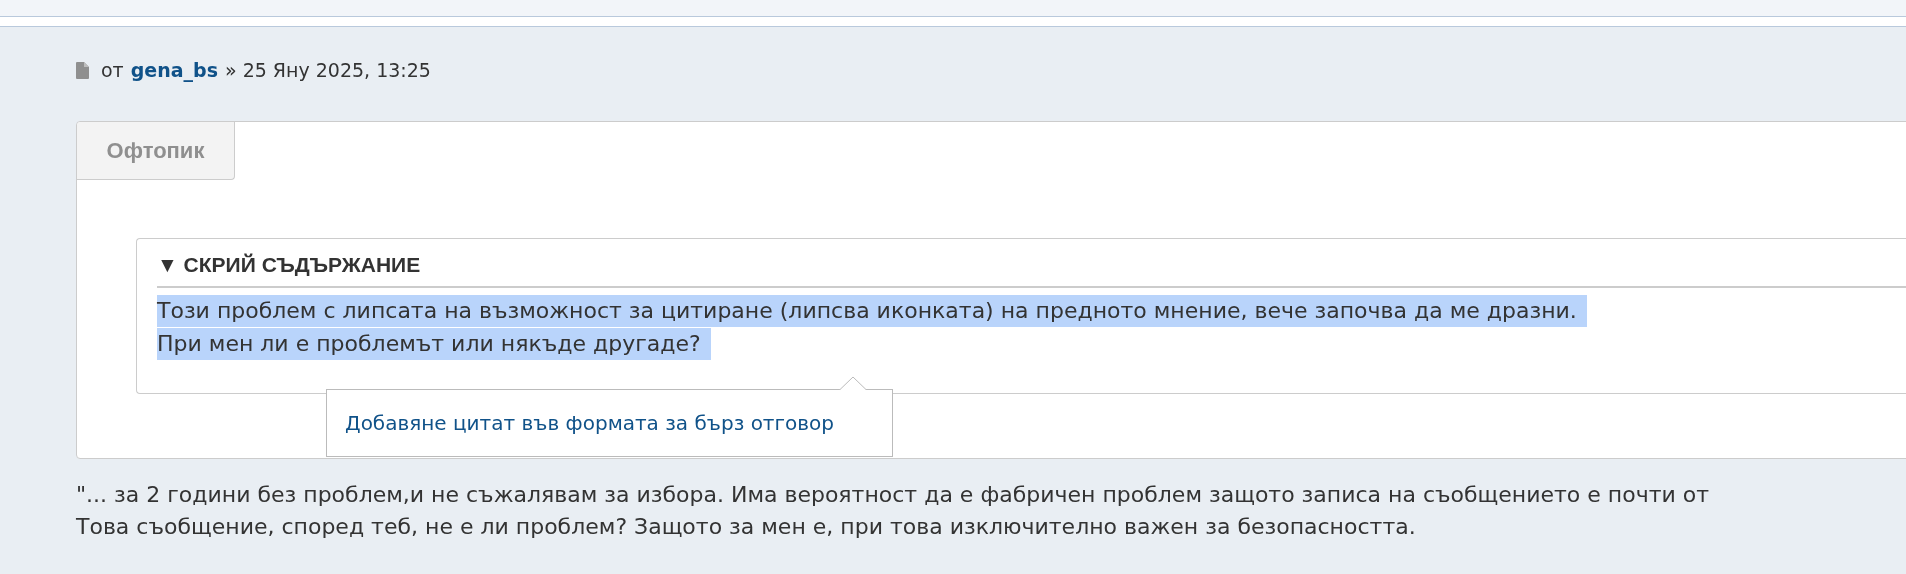 The image size is (1906, 574). What do you see at coordinates (746, 527) in the screenshot?
I see `post-text-line: Това съобщение, според теб, не е ли проблем? Защото за мен е, при това изключително важен за безопасността.` at bounding box center [746, 527].